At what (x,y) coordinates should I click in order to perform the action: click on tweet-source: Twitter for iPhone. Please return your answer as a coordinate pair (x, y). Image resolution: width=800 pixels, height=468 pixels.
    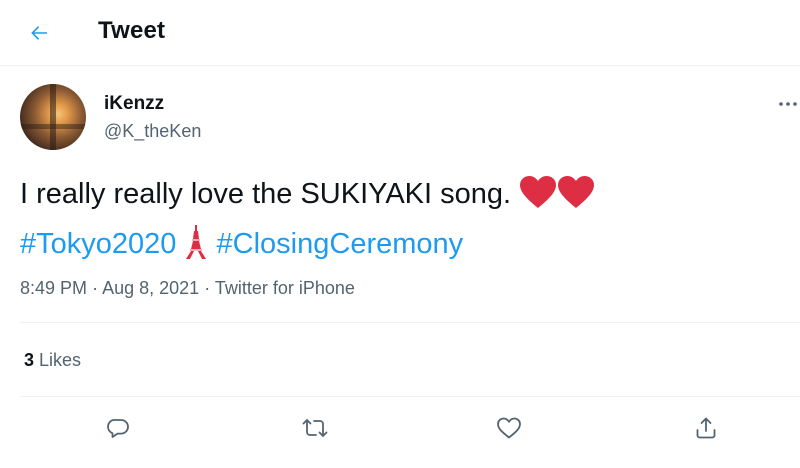
    Looking at the image, I should click on (285, 288).